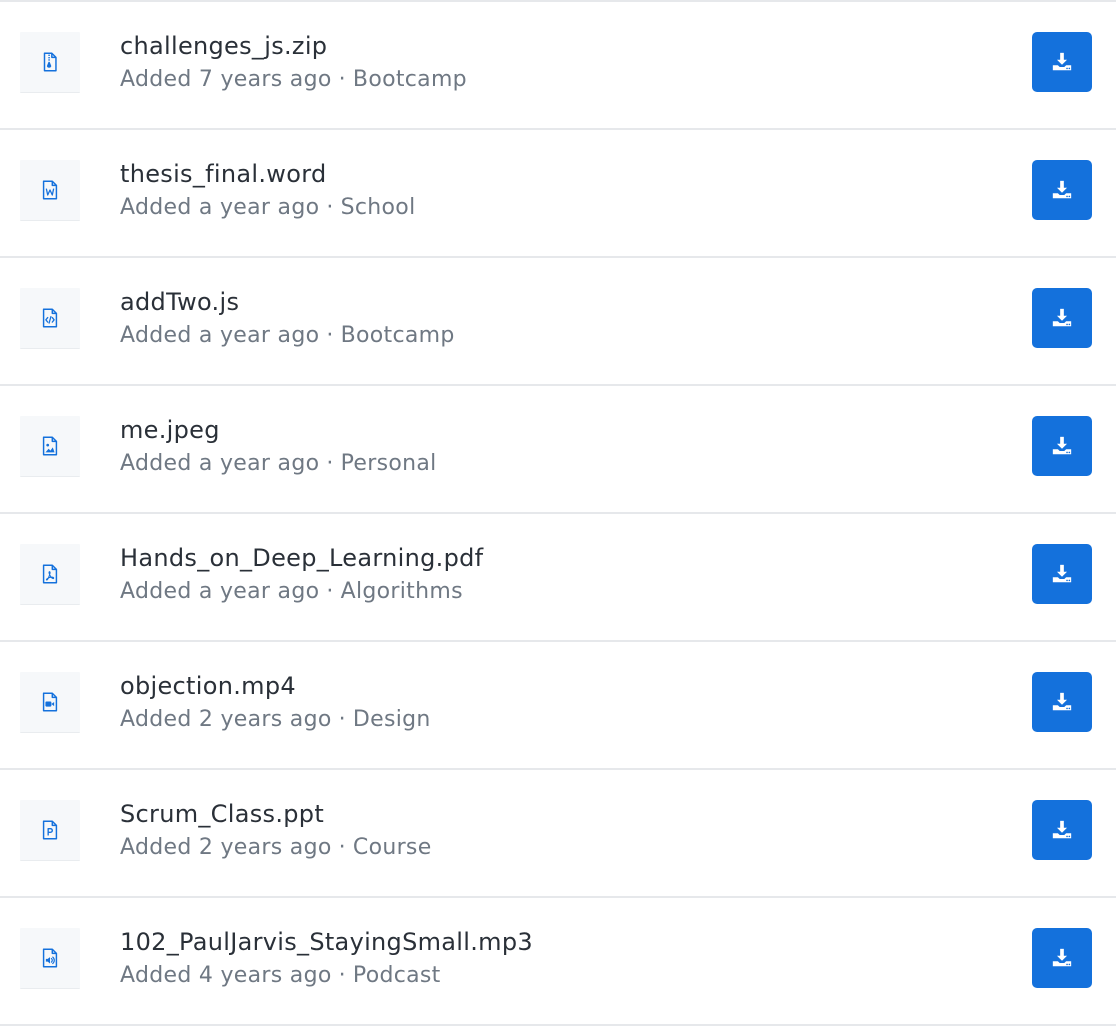 The image size is (1120, 1026). What do you see at coordinates (401, 591) in the screenshot?
I see `file-category: Algorithms` at bounding box center [401, 591].